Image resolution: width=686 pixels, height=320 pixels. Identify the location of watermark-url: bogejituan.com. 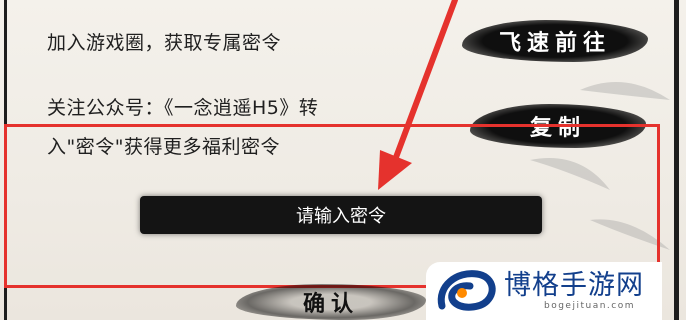
(590, 306).